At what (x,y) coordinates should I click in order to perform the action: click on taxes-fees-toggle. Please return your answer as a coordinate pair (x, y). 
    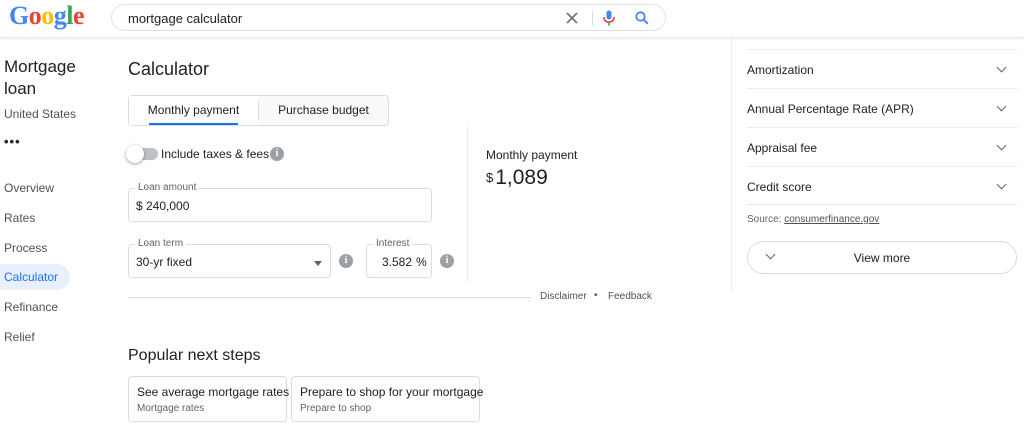
    Looking at the image, I should click on (142, 154).